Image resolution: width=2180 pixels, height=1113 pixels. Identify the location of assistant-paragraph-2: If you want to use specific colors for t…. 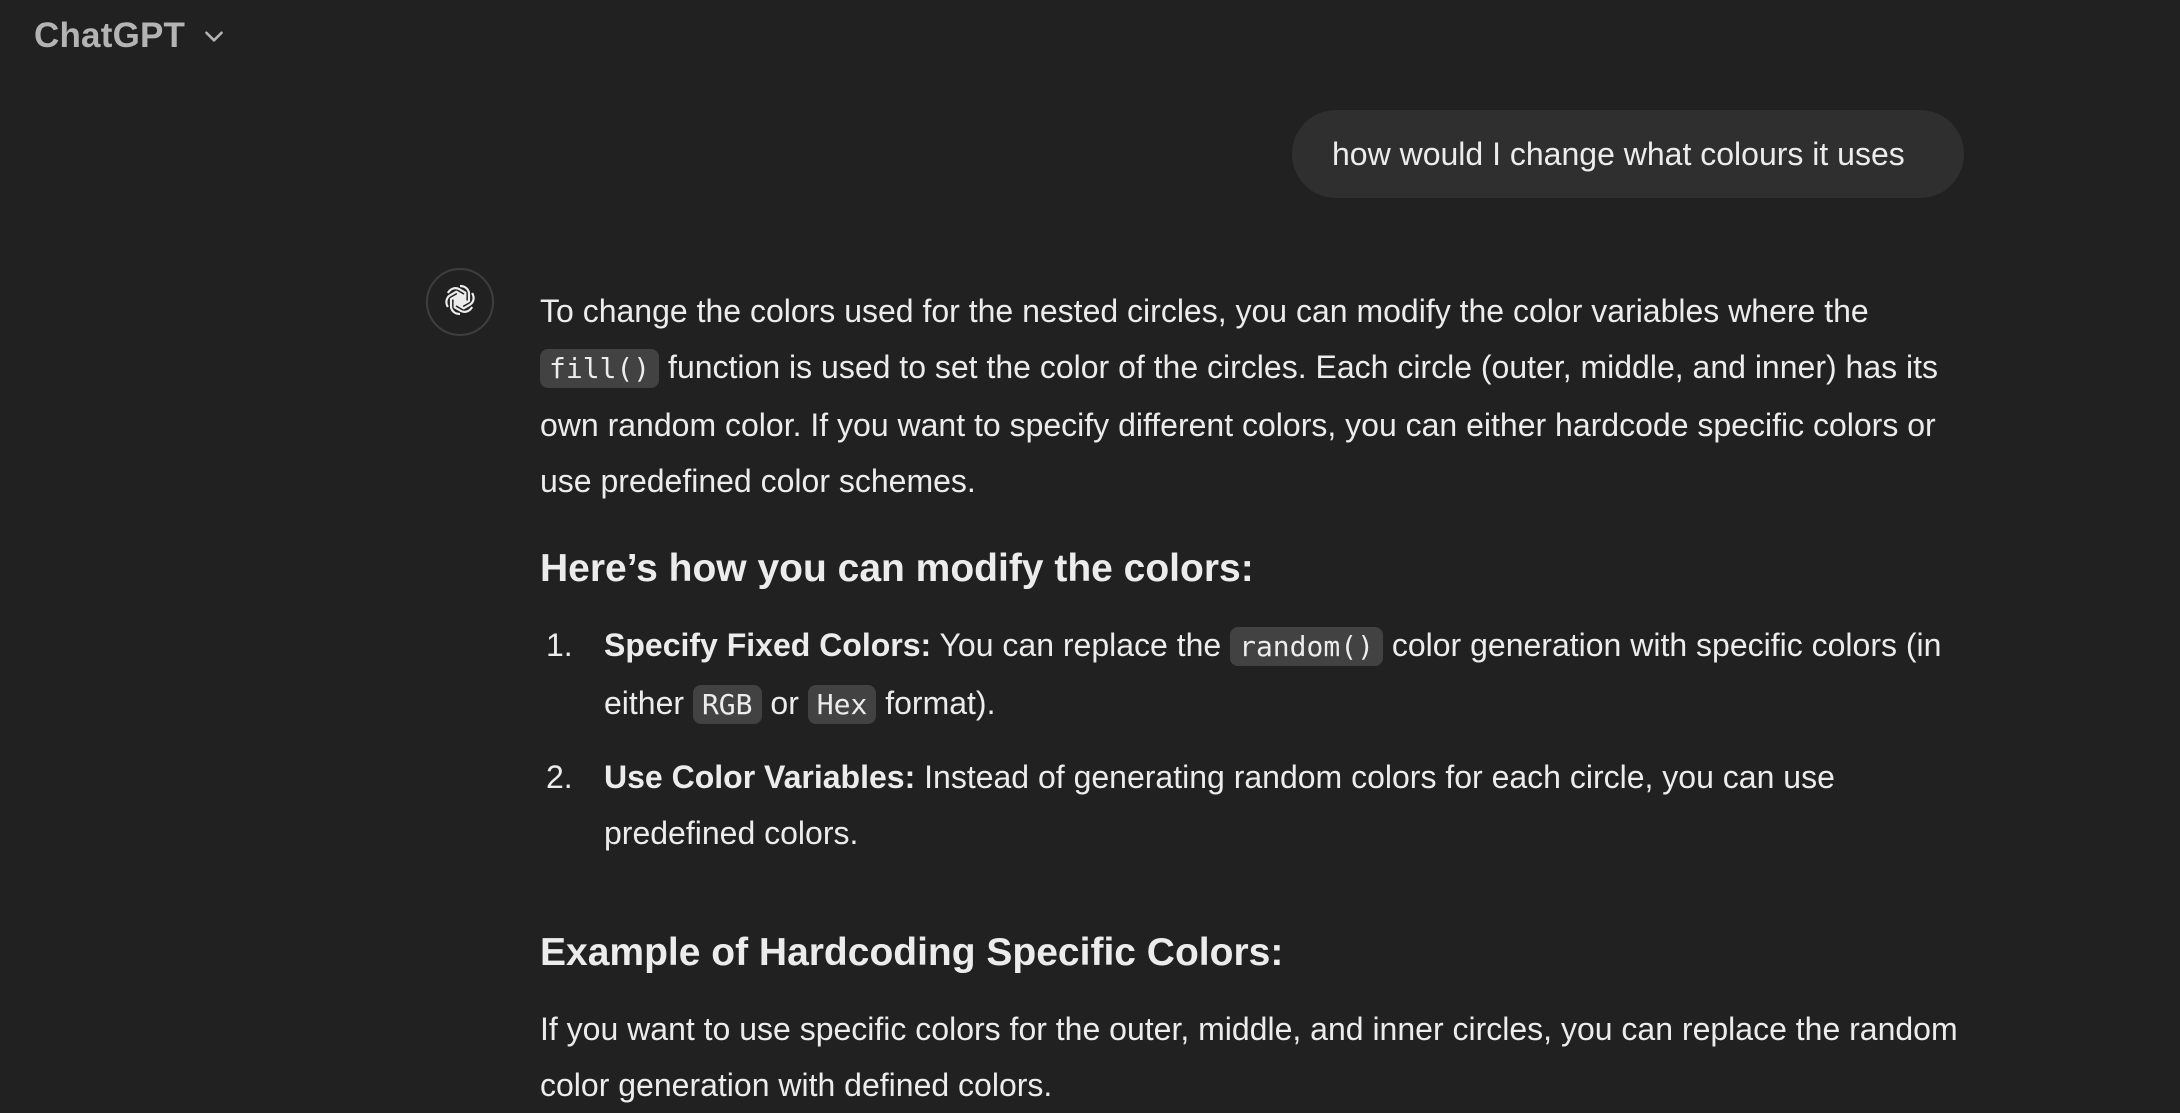
(1249, 1057).